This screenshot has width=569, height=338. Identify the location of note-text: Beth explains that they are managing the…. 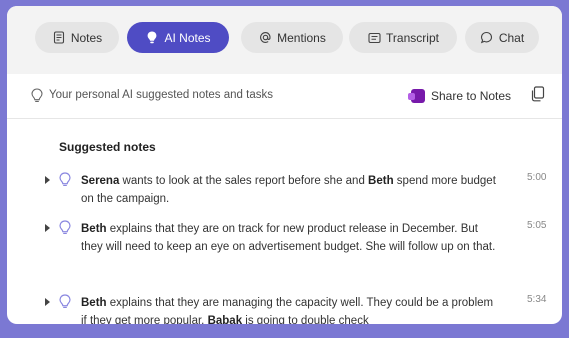
(291, 309).